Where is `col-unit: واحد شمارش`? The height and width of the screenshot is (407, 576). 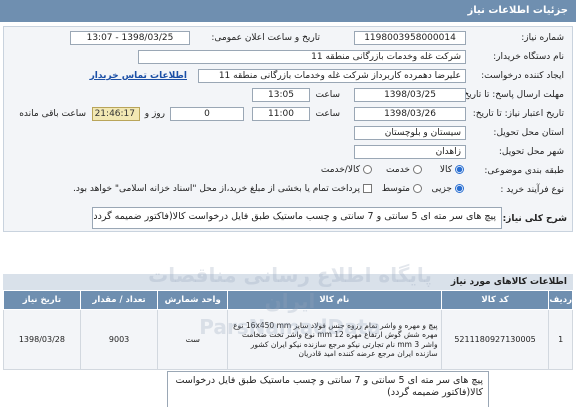
col-unit: واحد شمارش is located at coordinates (193, 300).